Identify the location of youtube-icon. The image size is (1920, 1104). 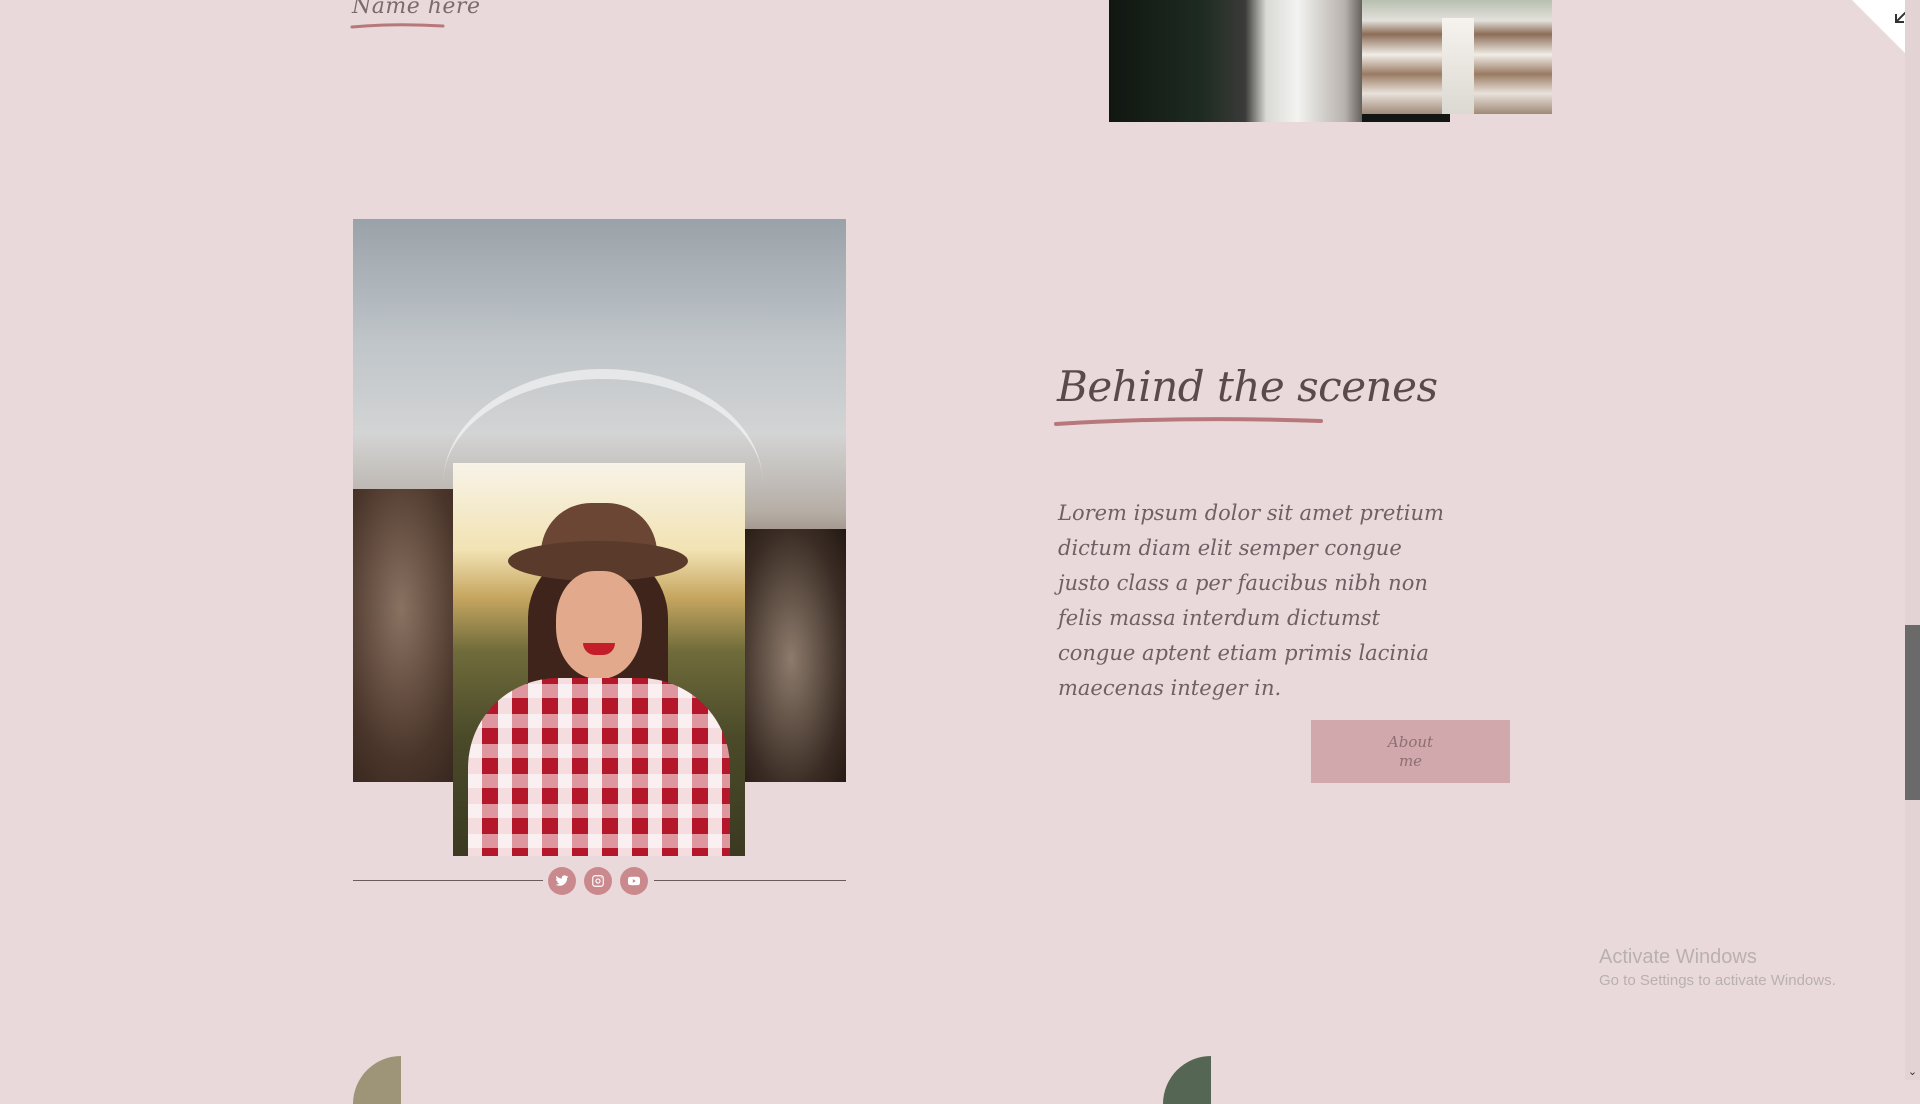
(634, 881).